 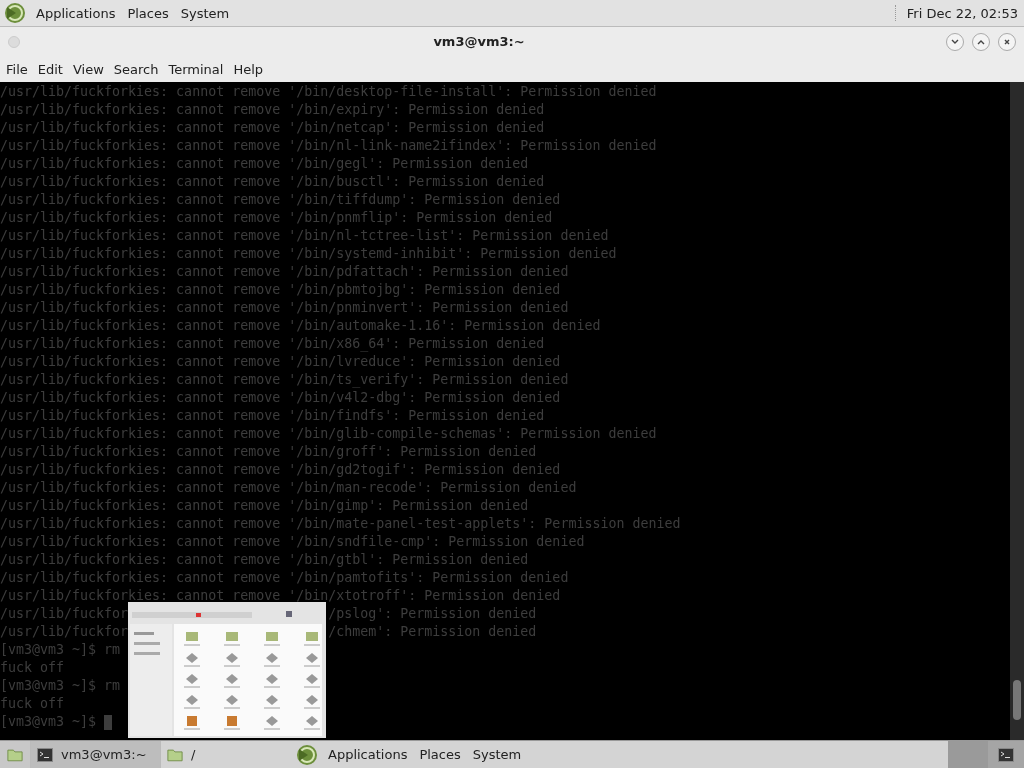 I want to click on terminal-line: /usr/lib/fuckforkies: cannot remove '/bin/desktop-file-install': Permission denied, so click(x=328, y=92).